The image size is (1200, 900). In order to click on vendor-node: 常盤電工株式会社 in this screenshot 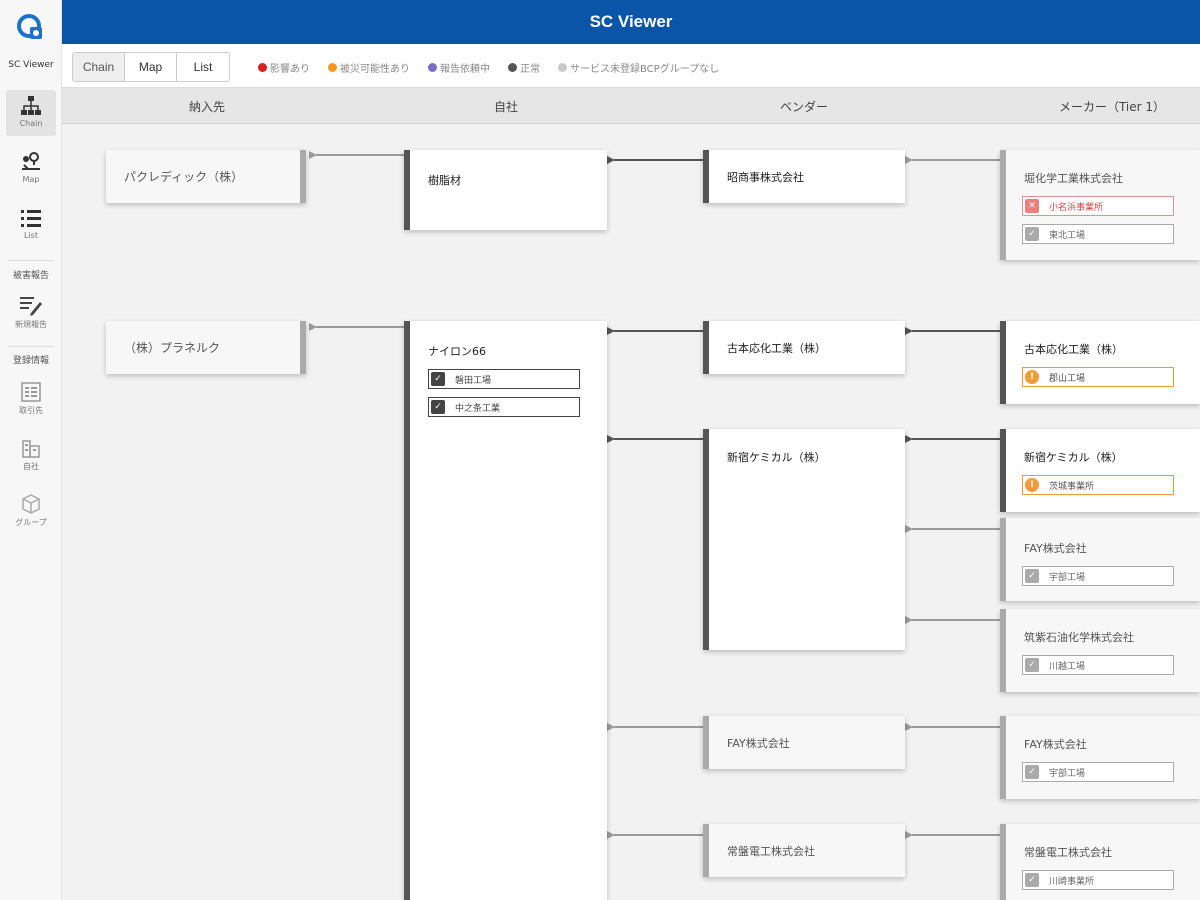, I will do `click(804, 850)`.